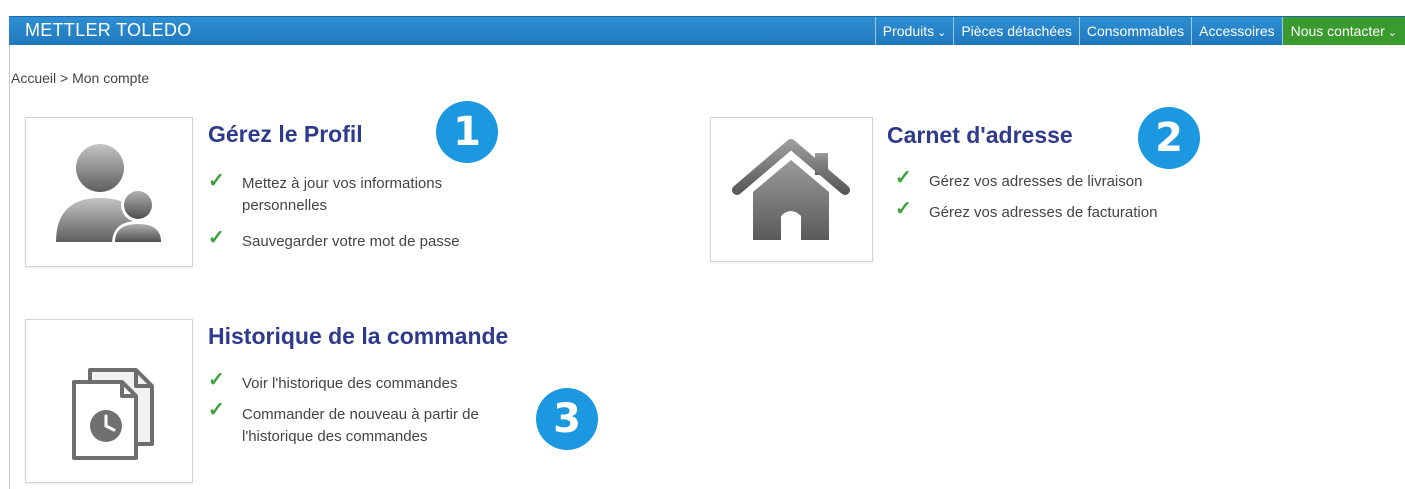 The width and height of the screenshot is (1405, 489). I want to click on nav-pieces-detachees-label: Pièces détachées, so click(1016, 31).